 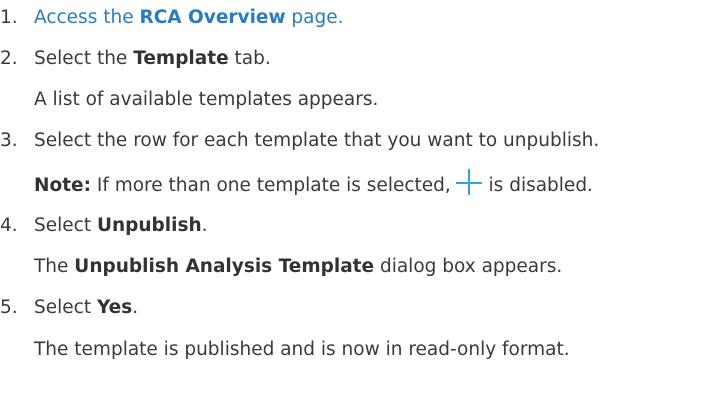 I want to click on step-4: 4. Select Unpublish., so click(x=104, y=226).